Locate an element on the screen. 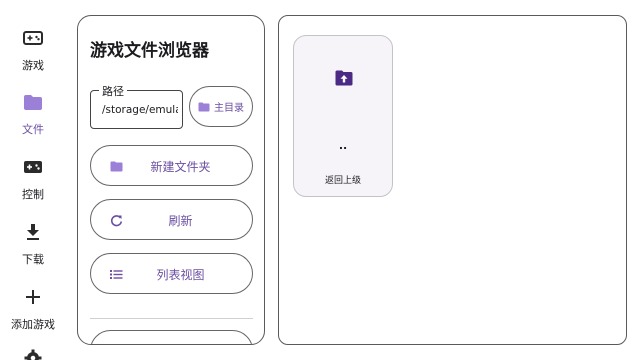 Image resolution: width=640 pixels, height=360 pixels. nav-item-label: 文件 is located at coordinates (33, 129).